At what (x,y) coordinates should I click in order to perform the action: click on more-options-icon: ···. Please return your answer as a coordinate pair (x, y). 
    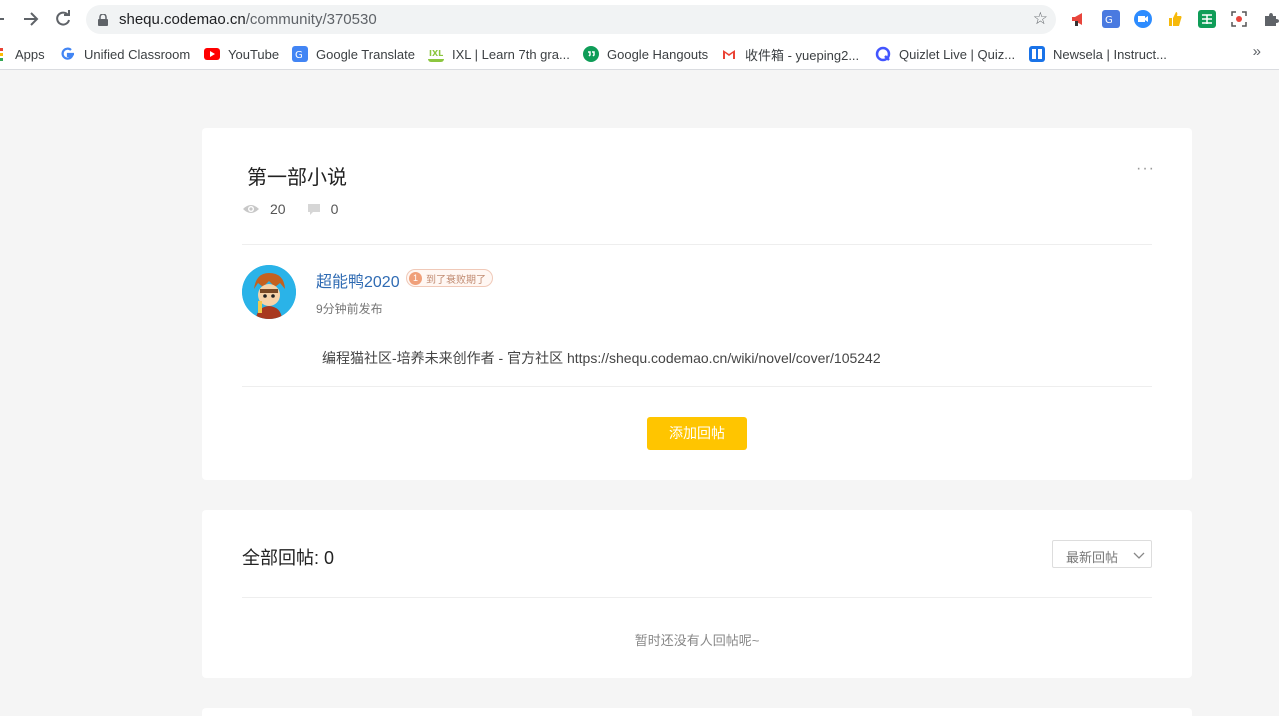
    Looking at the image, I should click on (1145, 169).